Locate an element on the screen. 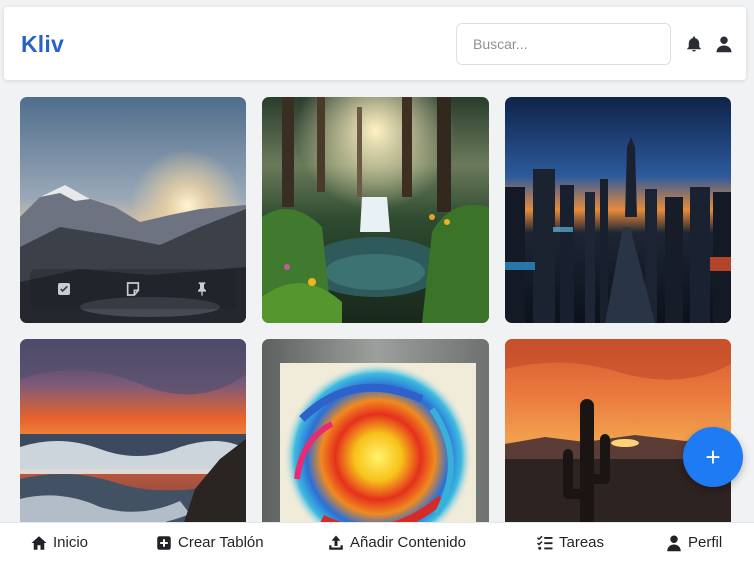  card-mountain-sunset is located at coordinates (133, 210).